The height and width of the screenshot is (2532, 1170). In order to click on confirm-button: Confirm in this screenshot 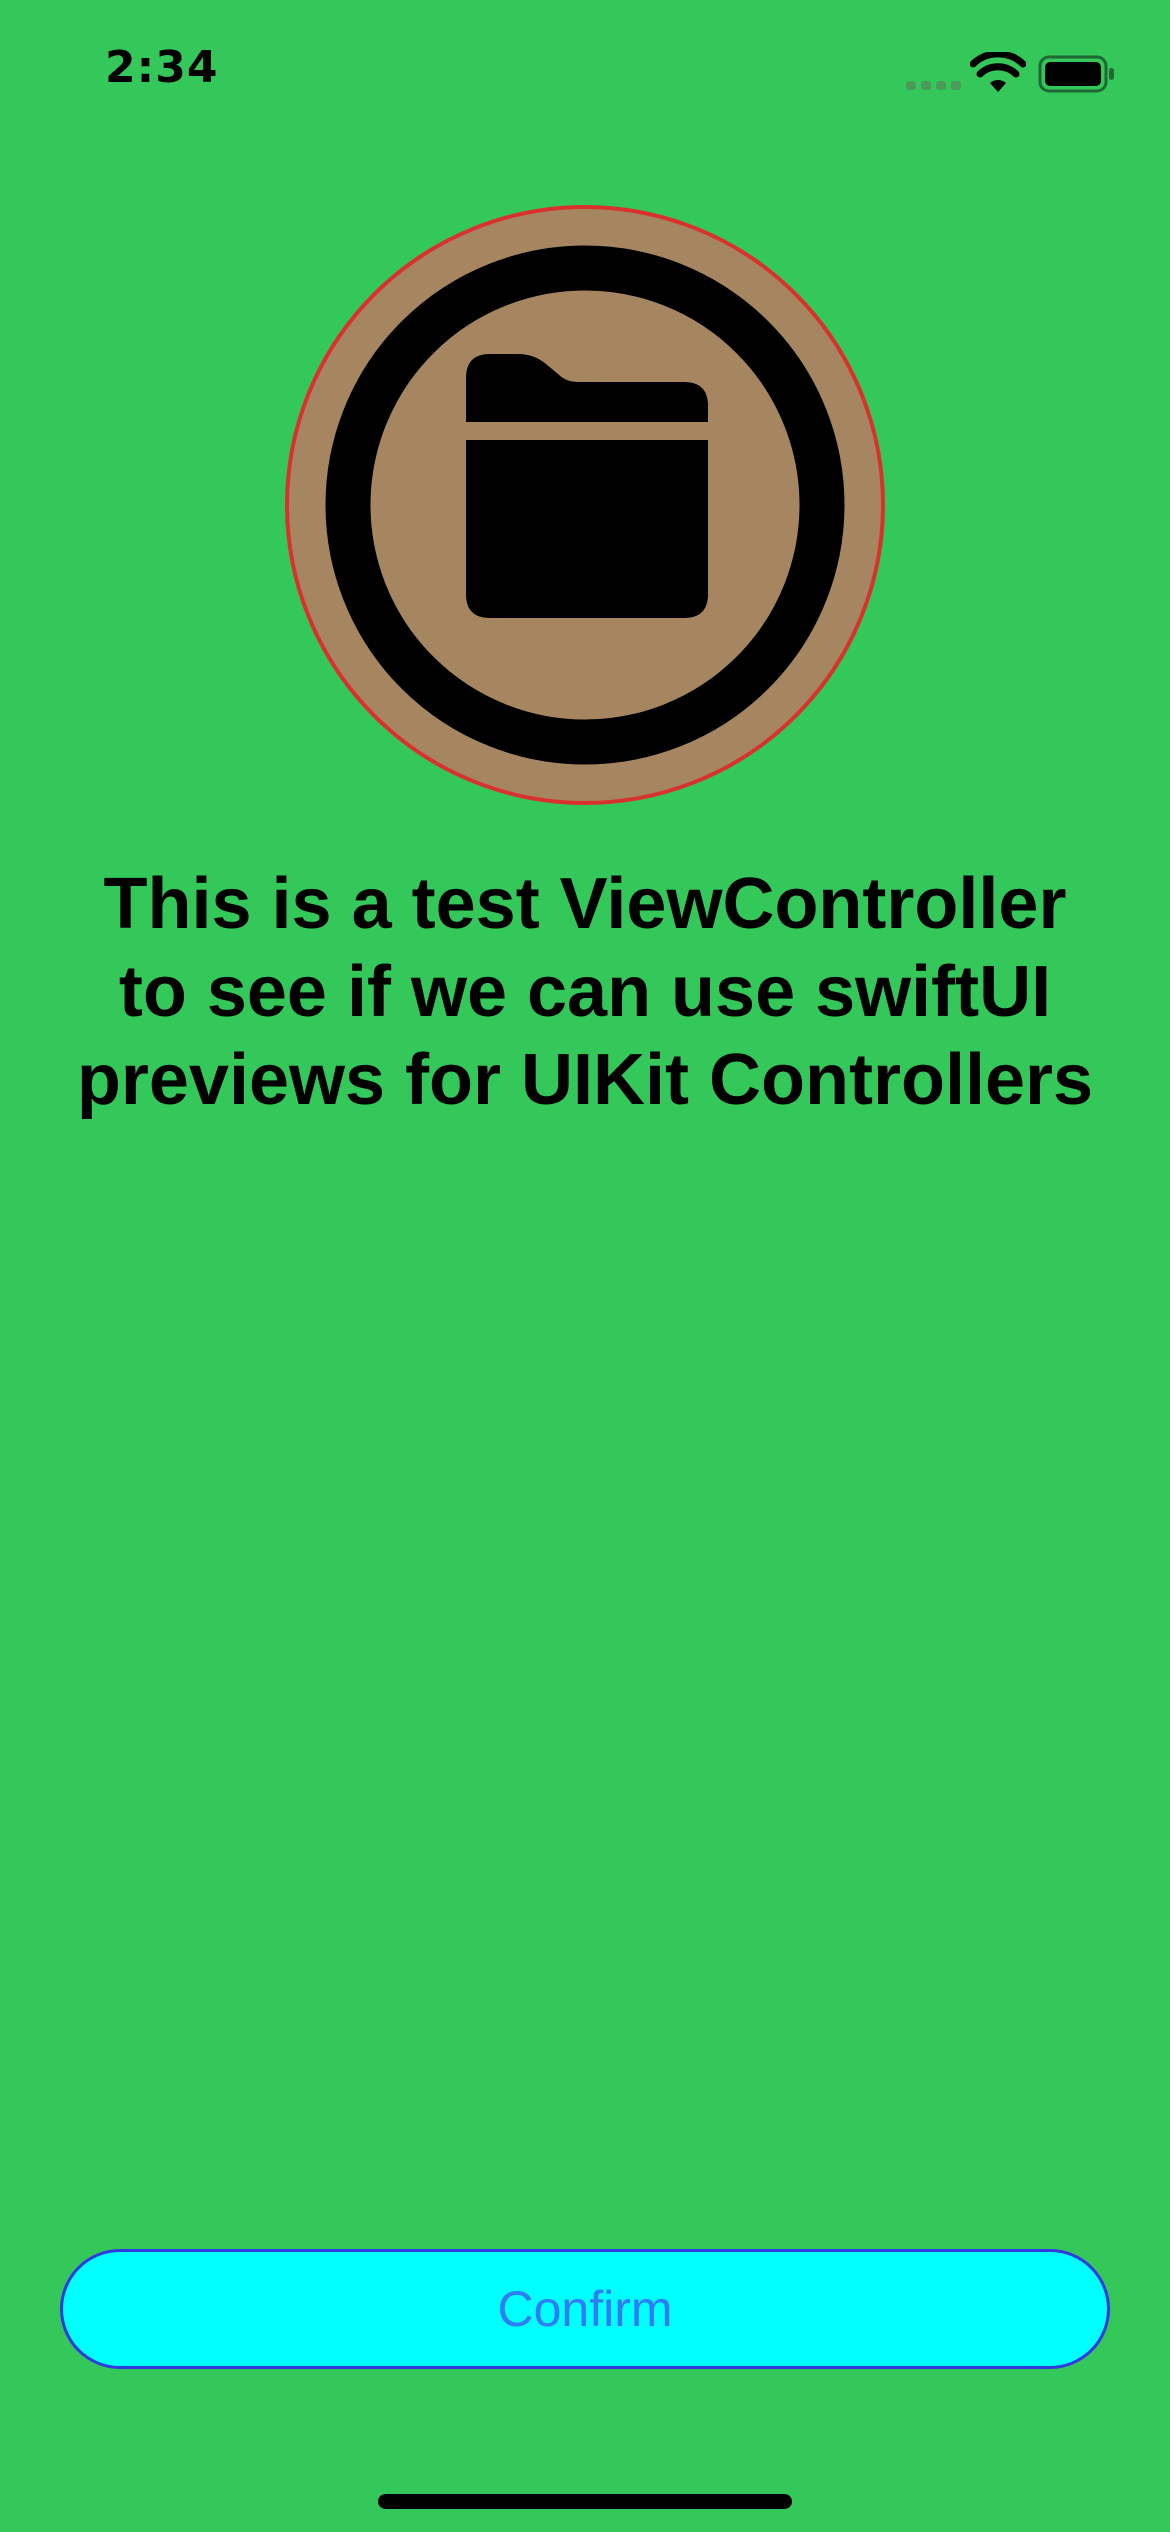, I will do `click(585, 2309)`.